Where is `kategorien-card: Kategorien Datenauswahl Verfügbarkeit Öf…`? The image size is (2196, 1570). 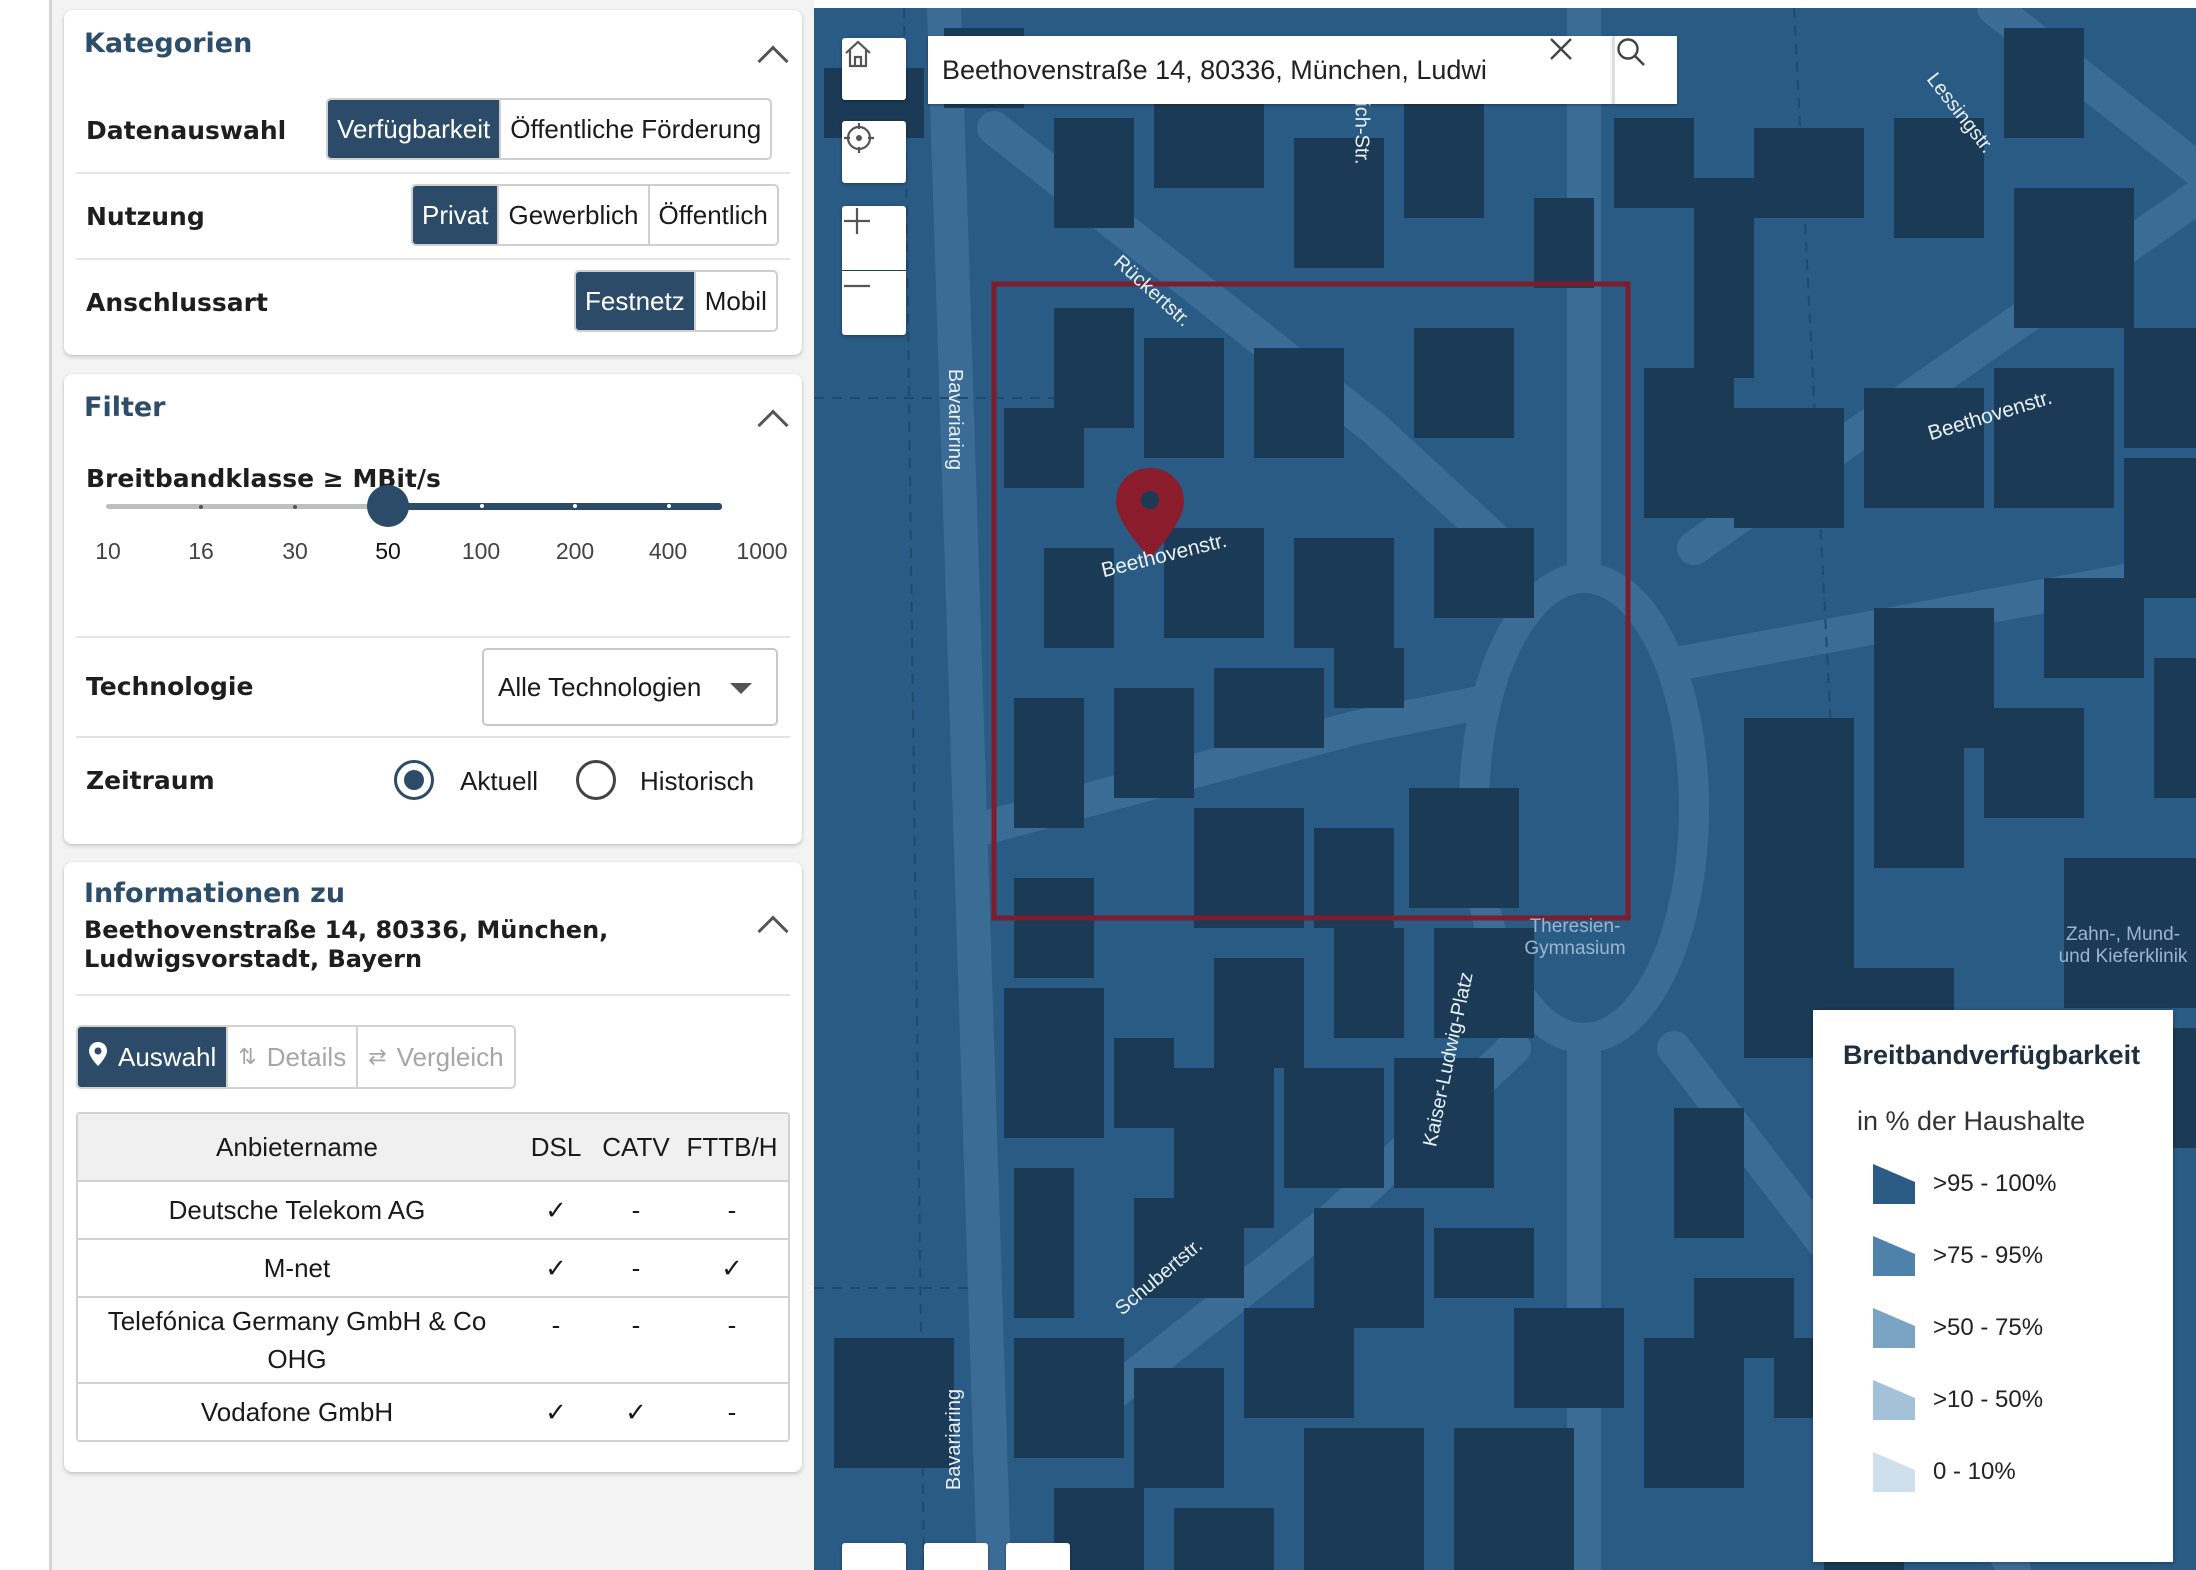
kategorien-card: Kategorien Datenauswahl Verfügbarkeit Öf… is located at coordinates (433, 182).